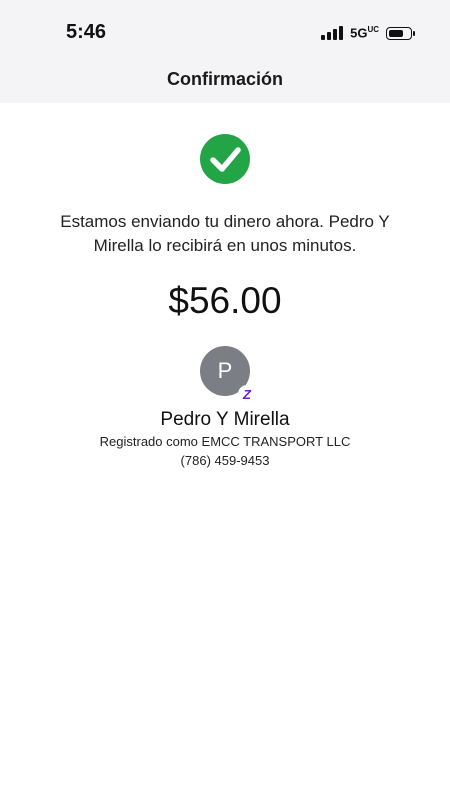 The height and width of the screenshot is (801, 450). What do you see at coordinates (225, 159) in the screenshot?
I see `checkmark-circle-icon` at bounding box center [225, 159].